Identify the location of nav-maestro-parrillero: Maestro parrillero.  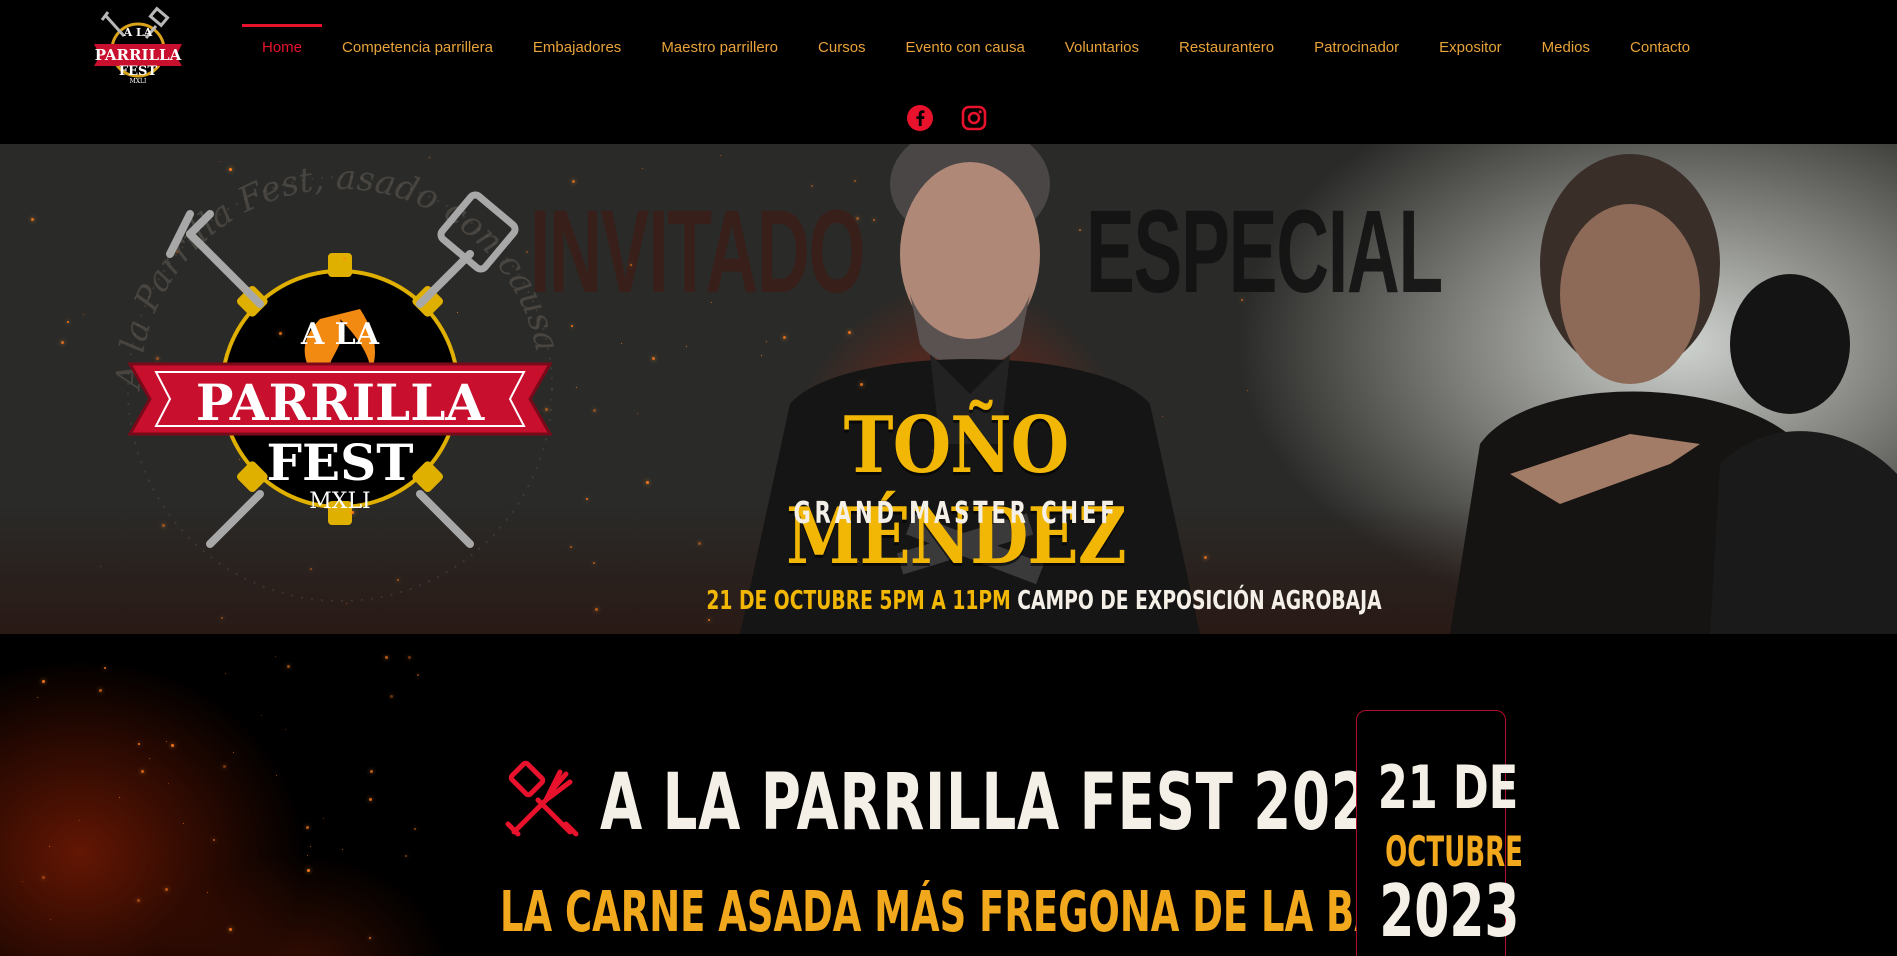
(719, 47).